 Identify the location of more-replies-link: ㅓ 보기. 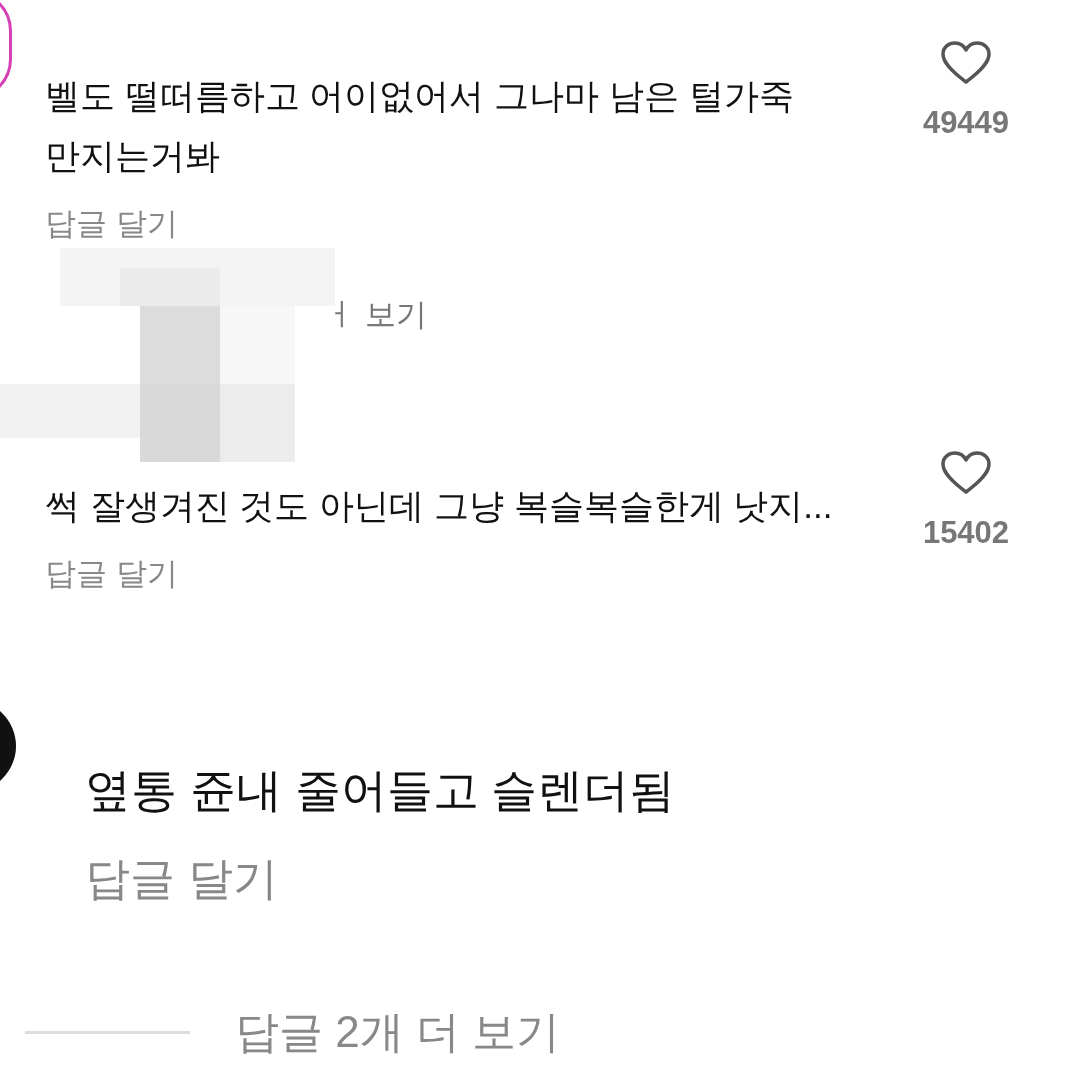
(376, 315).